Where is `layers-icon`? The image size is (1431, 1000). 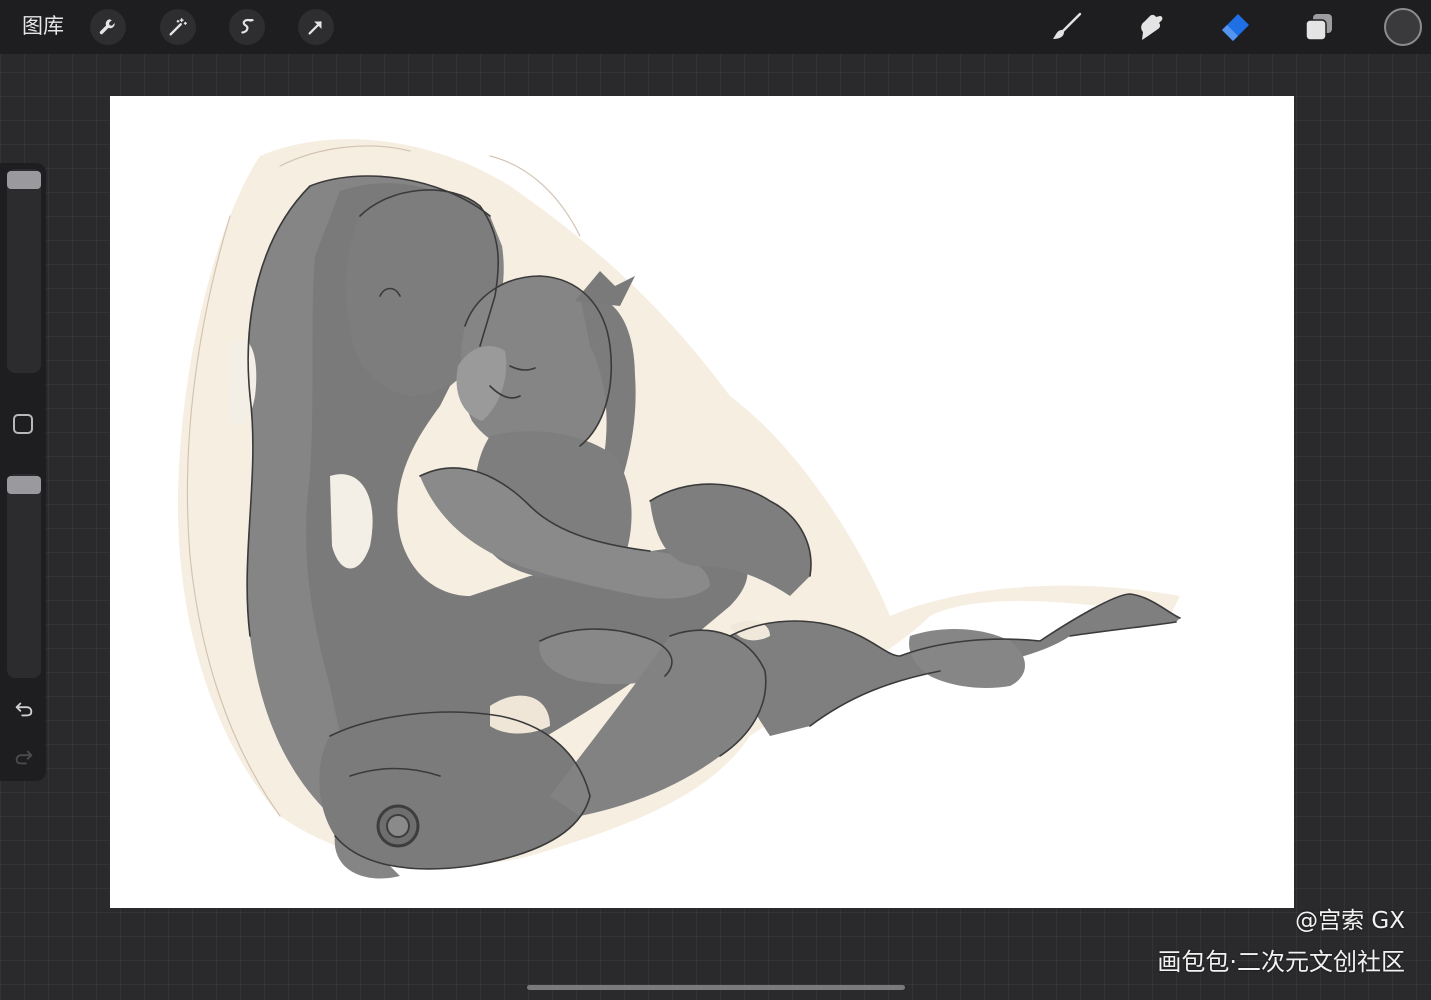 layers-icon is located at coordinates (1318, 27).